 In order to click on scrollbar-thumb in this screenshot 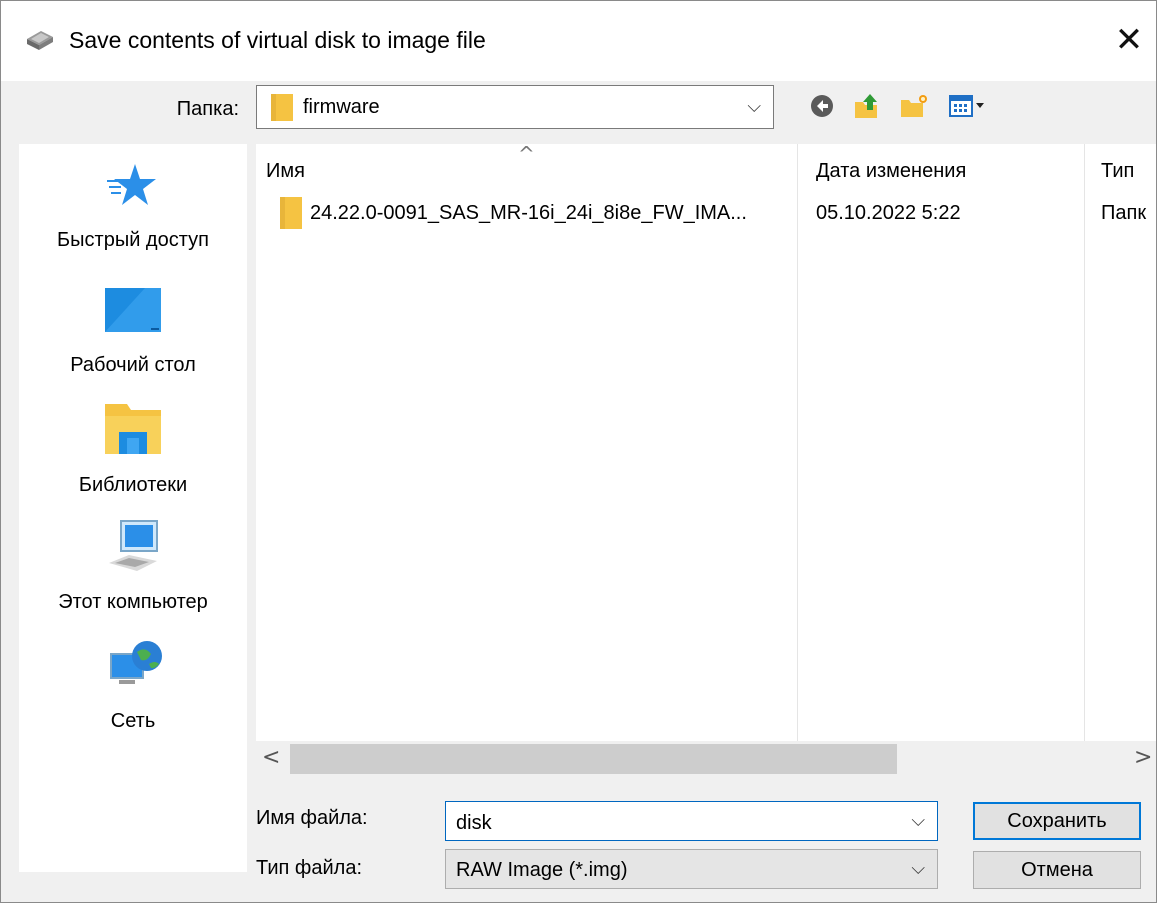, I will do `click(593, 759)`.